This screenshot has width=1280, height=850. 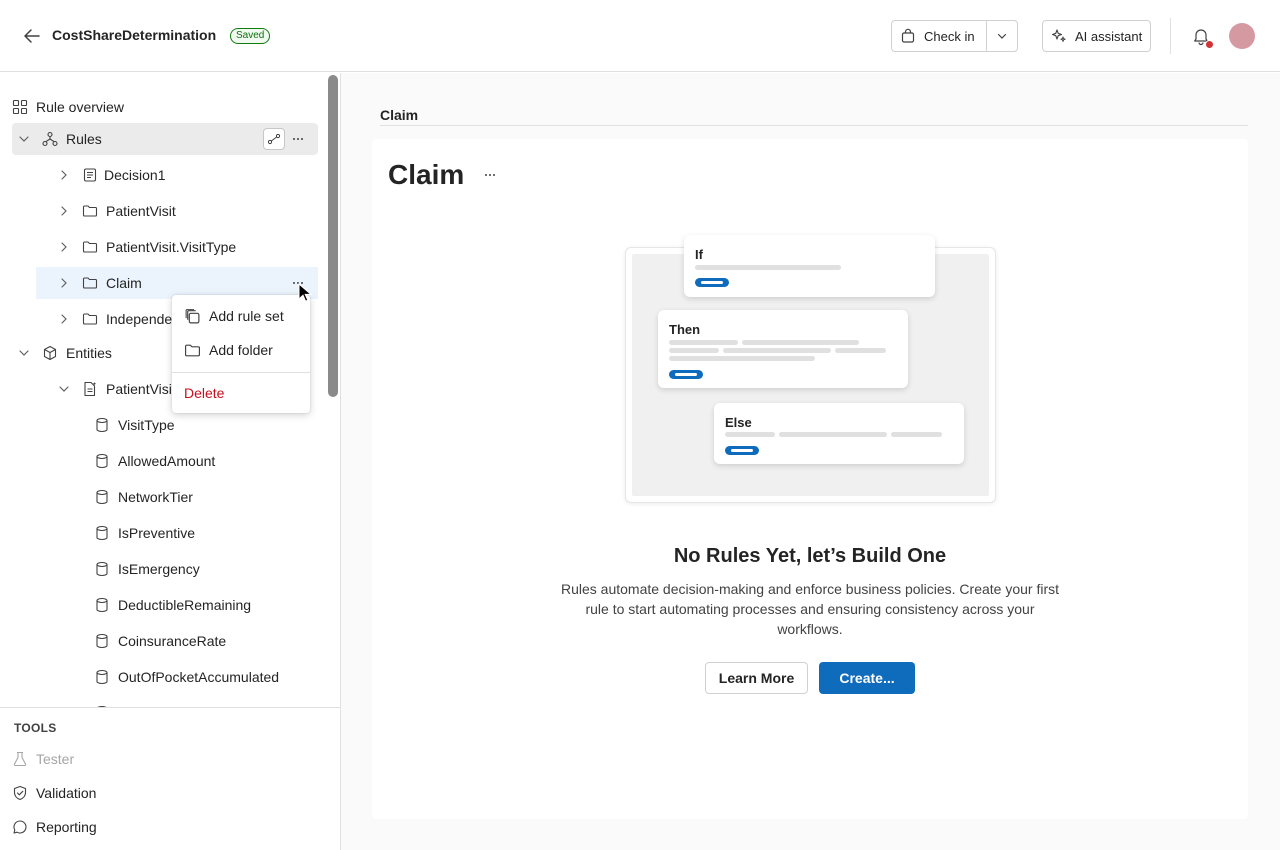 I want to click on diagram-view-button, so click(x=274, y=139).